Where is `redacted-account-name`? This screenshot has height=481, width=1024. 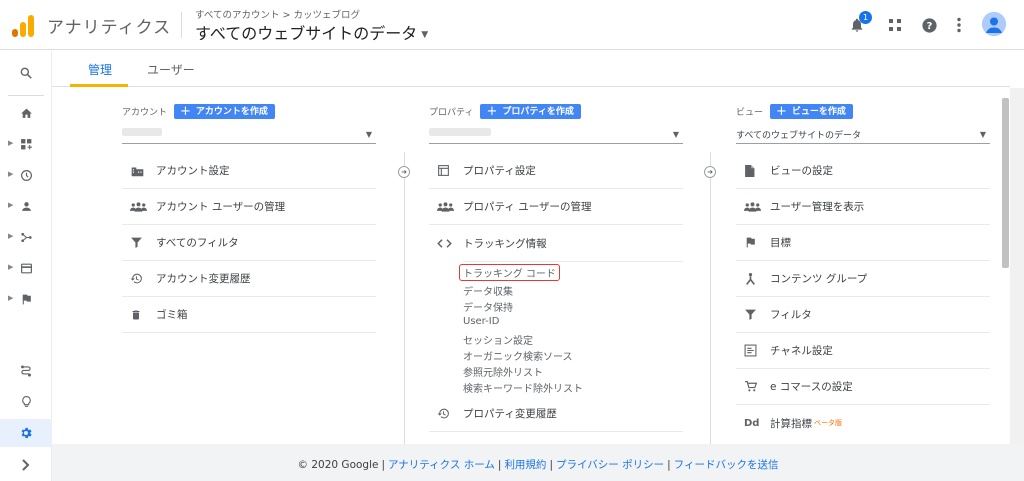
redacted-account-name is located at coordinates (142, 132).